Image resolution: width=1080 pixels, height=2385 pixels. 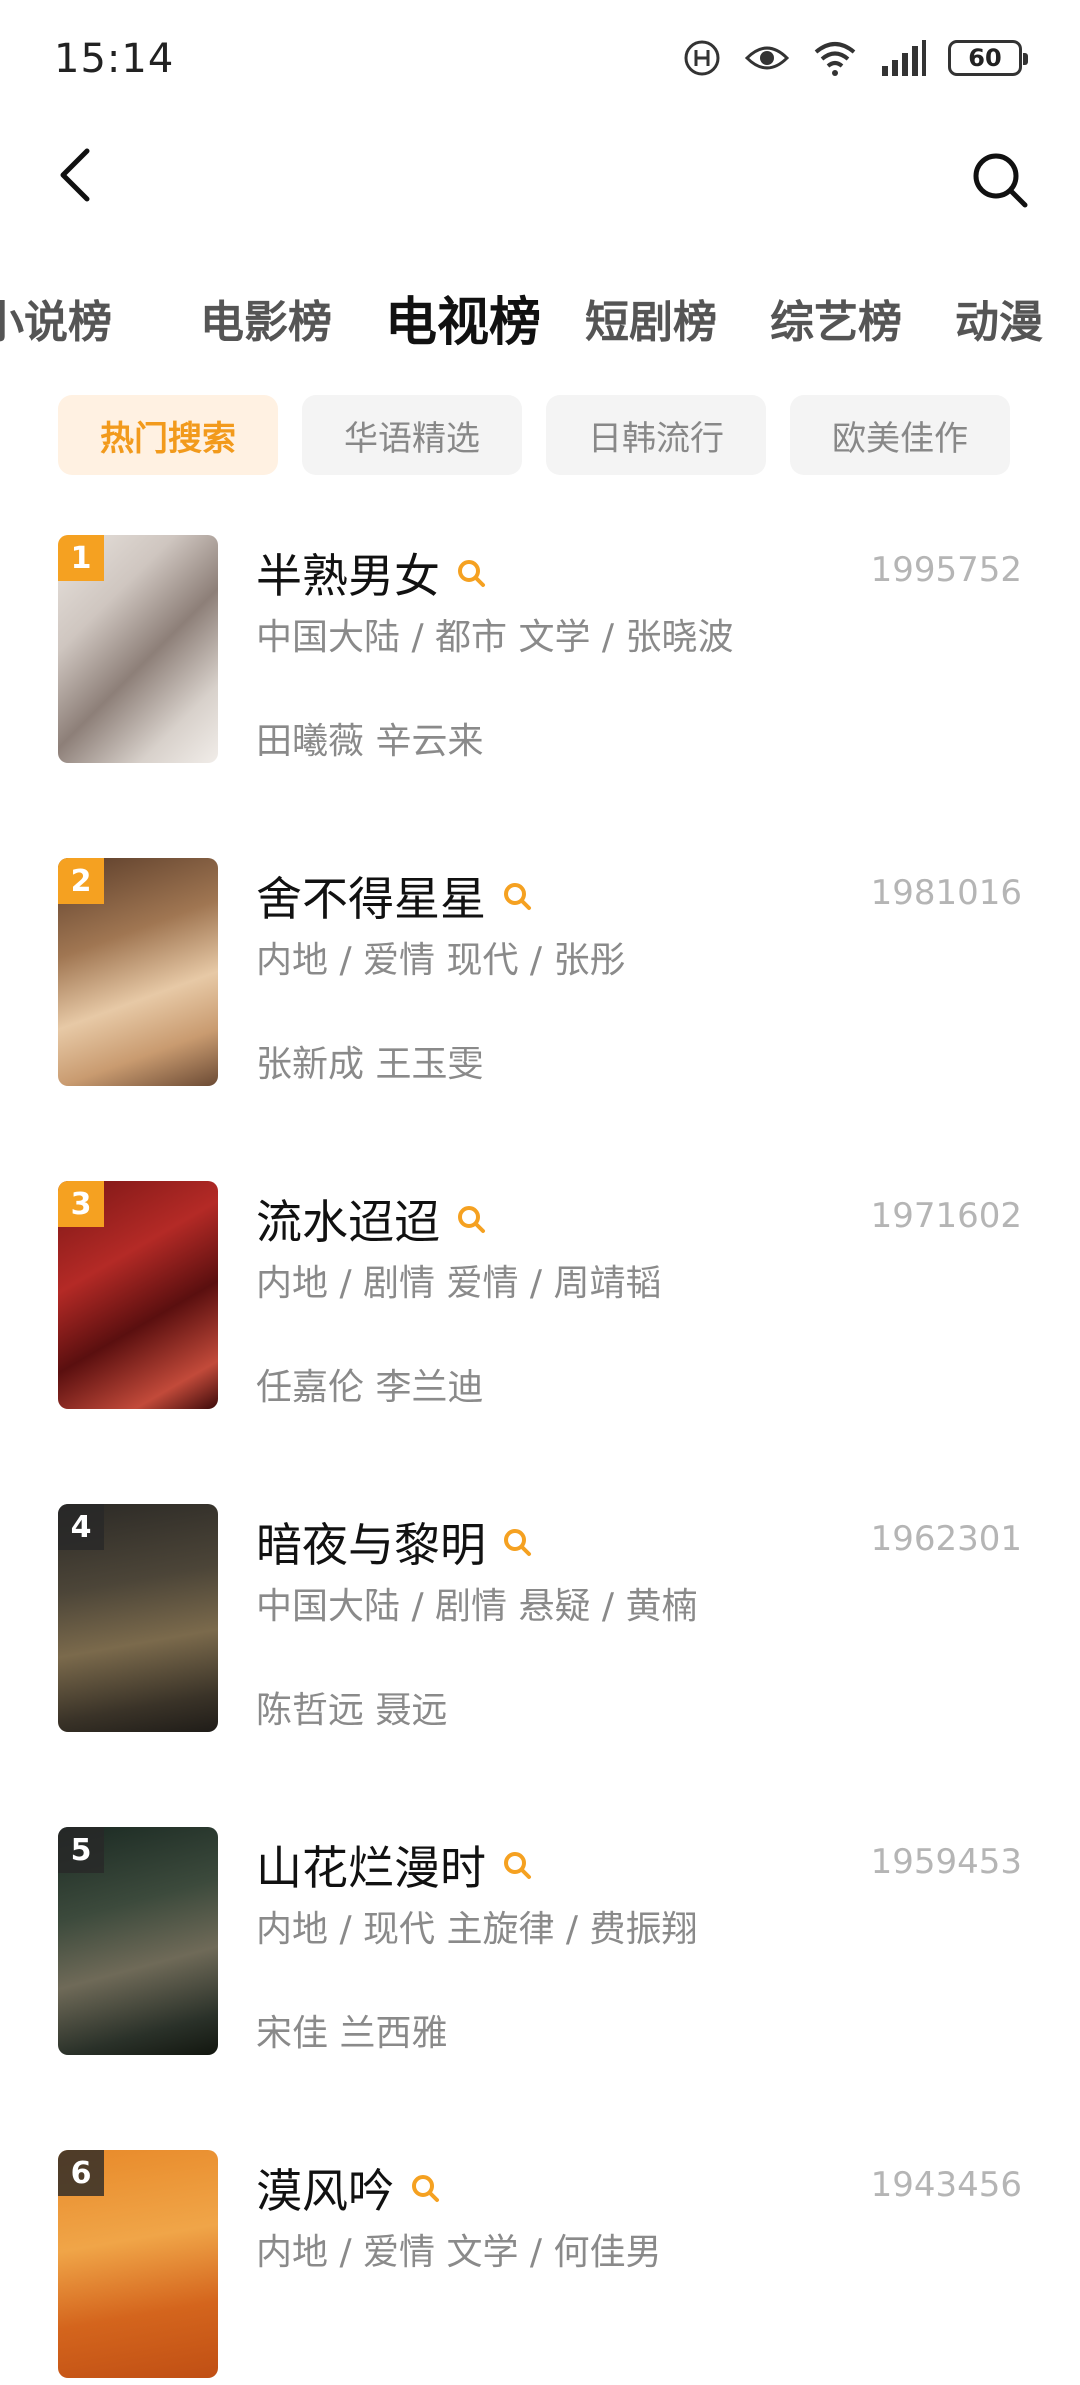 I want to click on item-cast: 陈哲远 聂远, so click(x=352, y=1710).